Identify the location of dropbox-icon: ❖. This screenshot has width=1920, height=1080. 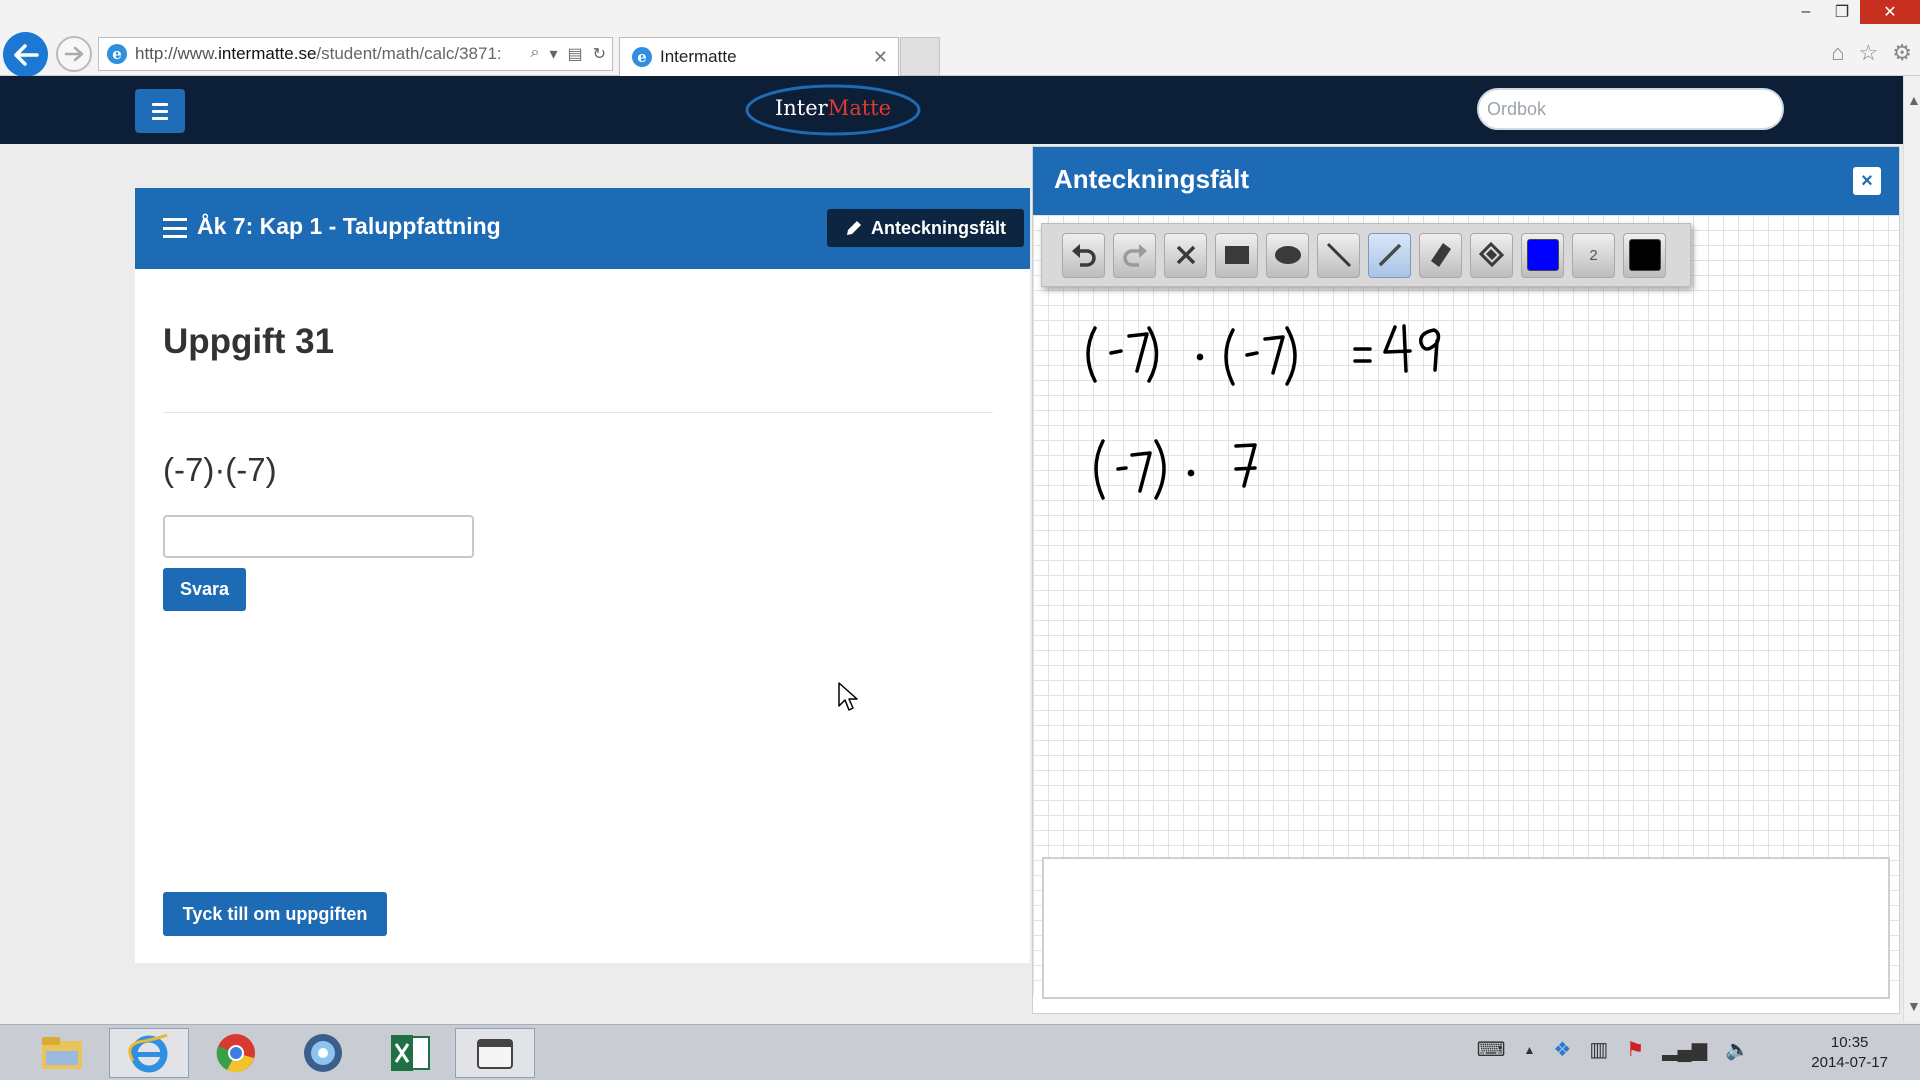
(1562, 1049).